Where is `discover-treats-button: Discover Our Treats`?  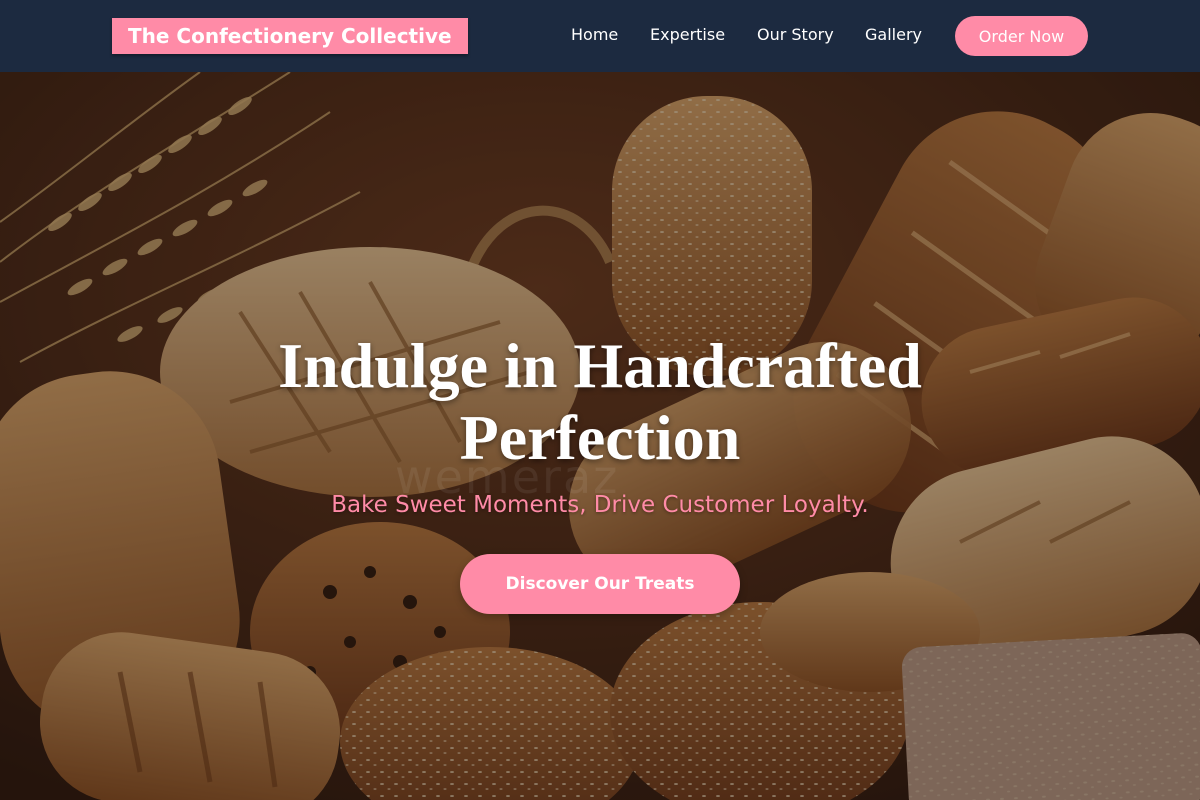
discover-treats-button: Discover Our Treats is located at coordinates (600, 584).